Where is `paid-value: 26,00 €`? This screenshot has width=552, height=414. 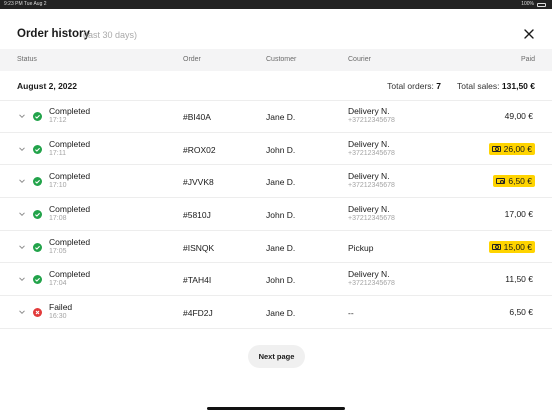 paid-value: 26,00 € is located at coordinates (517, 148).